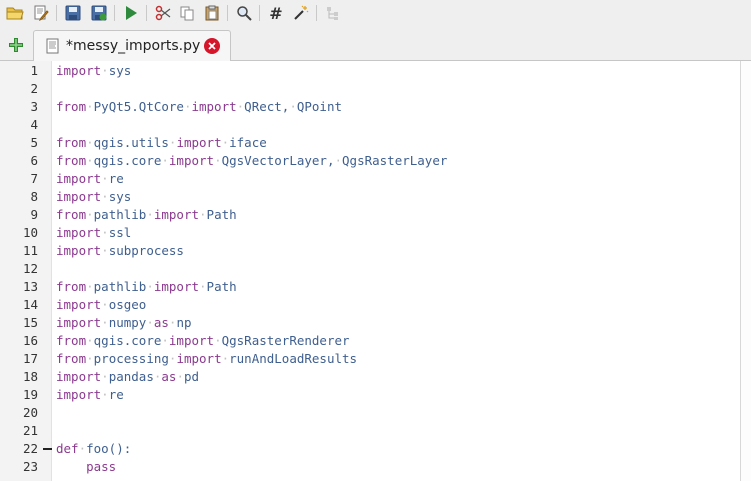 Image resolution: width=751 pixels, height=481 pixels. What do you see at coordinates (369, 233) in the screenshot?
I see `code-line: 10 import·ssl` at bounding box center [369, 233].